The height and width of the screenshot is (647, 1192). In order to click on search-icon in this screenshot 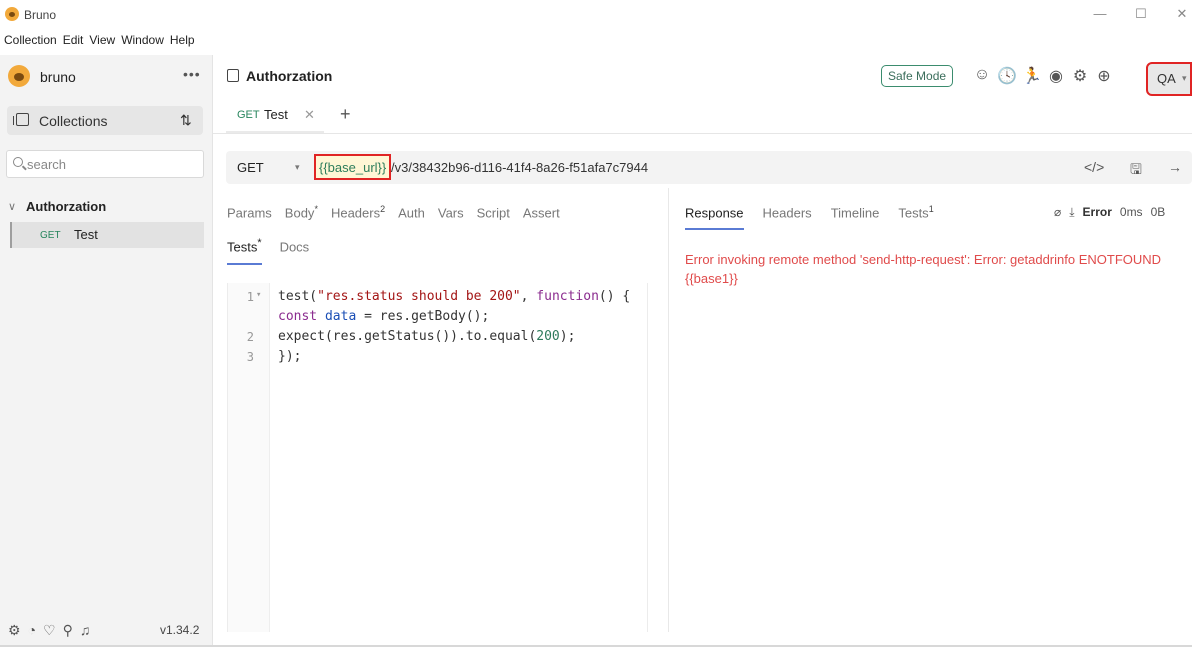, I will do `click(18, 162)`.